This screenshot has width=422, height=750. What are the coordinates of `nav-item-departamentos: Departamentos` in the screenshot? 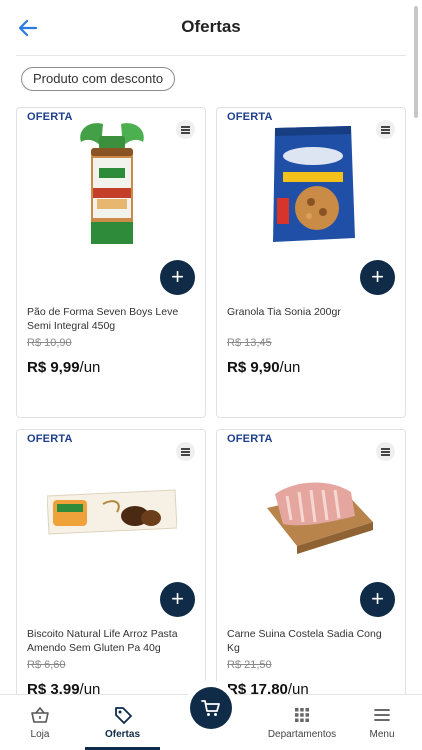 It's located at (302, 722).